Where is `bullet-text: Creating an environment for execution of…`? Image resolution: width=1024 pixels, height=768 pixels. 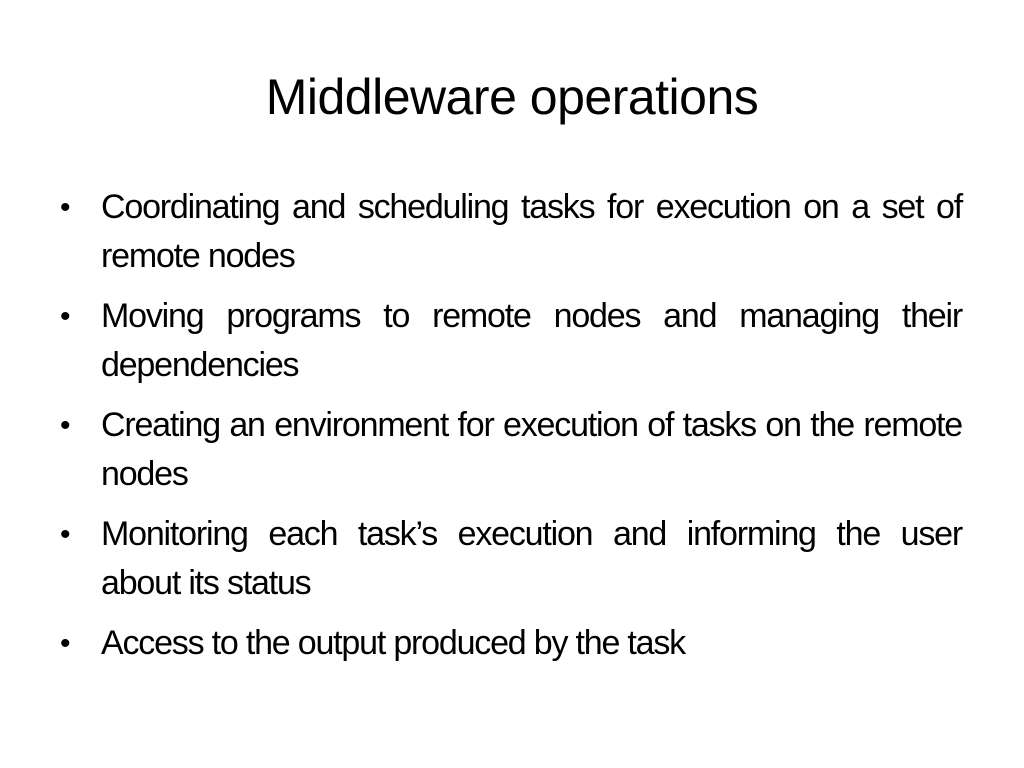
bullet-text: Creating an environment for execution of… is located at coordinates (532, 449).